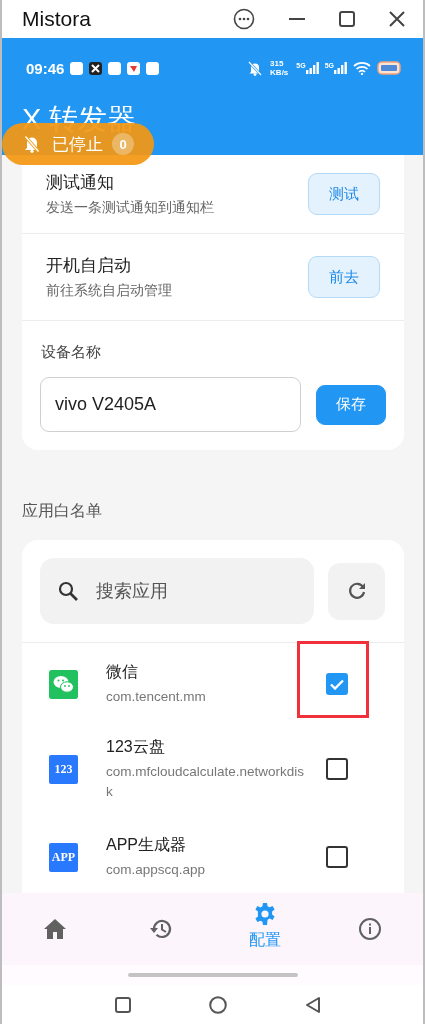 This screenshot has height=1024, width=425. What do you see at coordinates (71, 352) in the screenshot?
I see `field-label: 设备名称` at bounding box center [71, 352].